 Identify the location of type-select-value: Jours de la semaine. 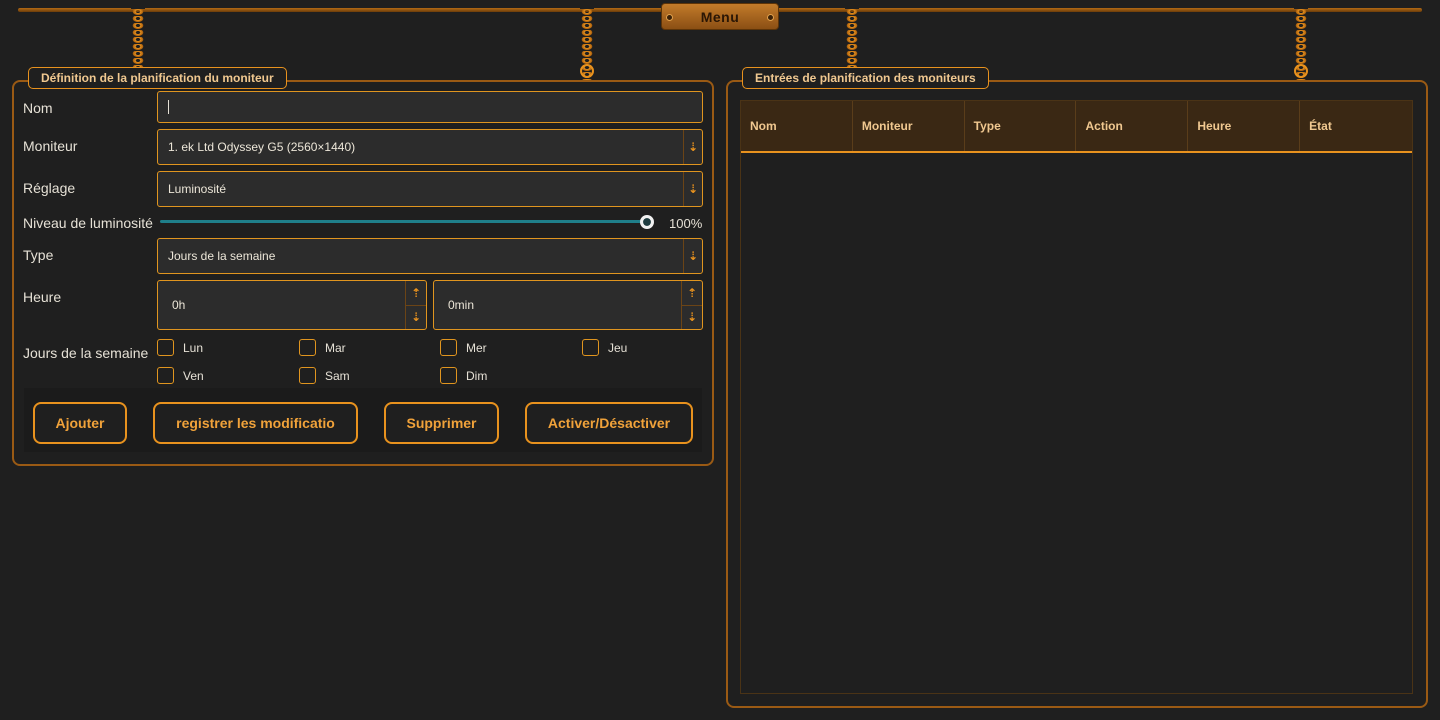
(222, 256).